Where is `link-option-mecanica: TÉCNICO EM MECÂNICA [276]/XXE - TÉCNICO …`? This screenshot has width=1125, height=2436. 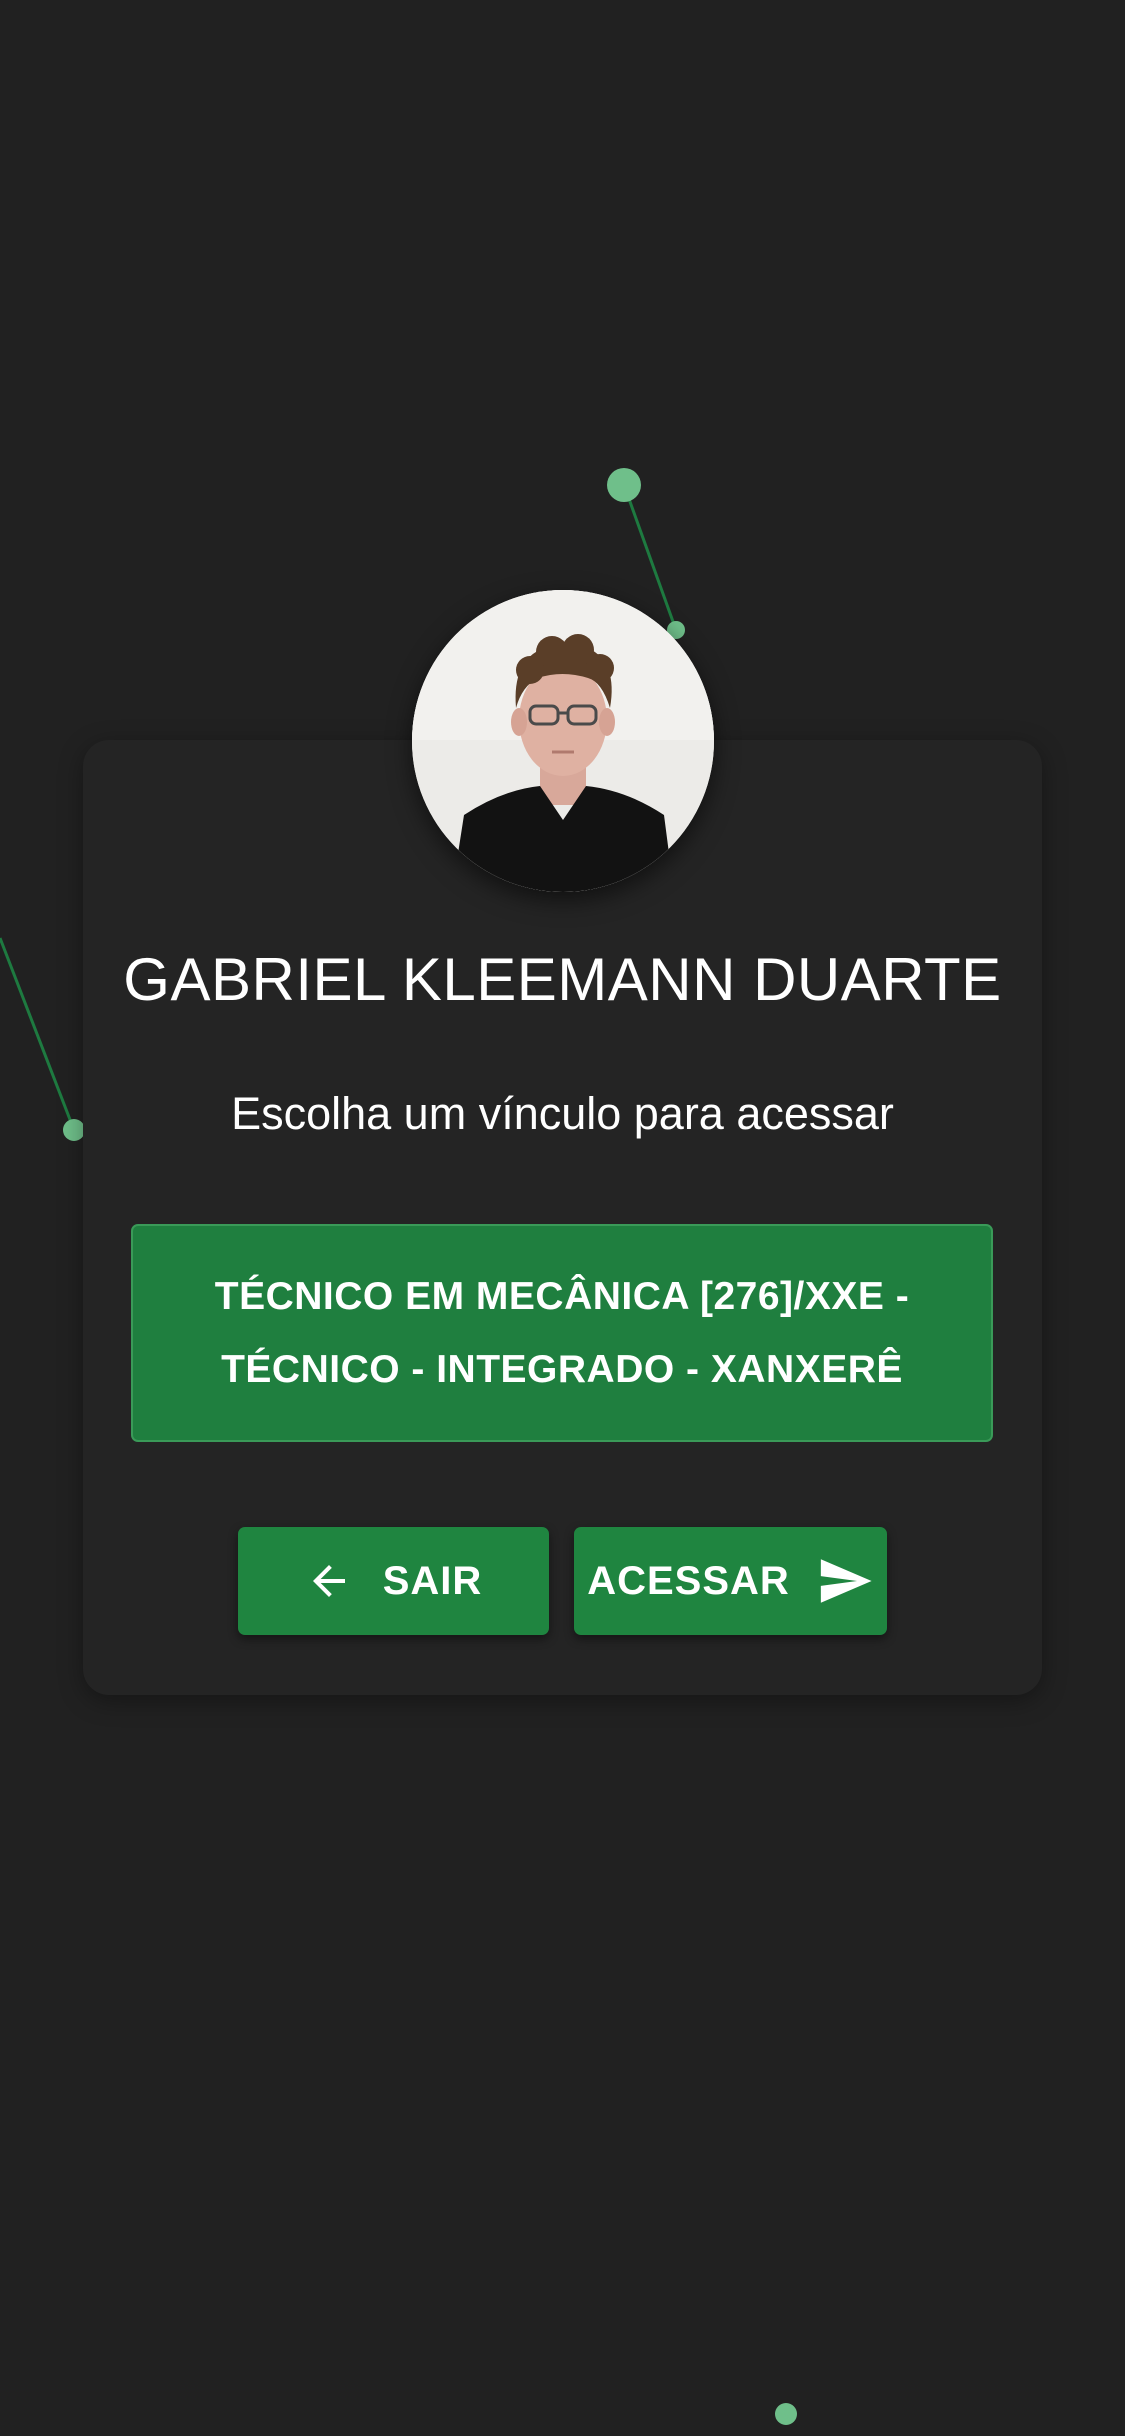
link-option-mecanica: TÉCNICO EM MECÂNICA [276]/XXE - TÉCNICO … is located at coordinates (562, 1333).